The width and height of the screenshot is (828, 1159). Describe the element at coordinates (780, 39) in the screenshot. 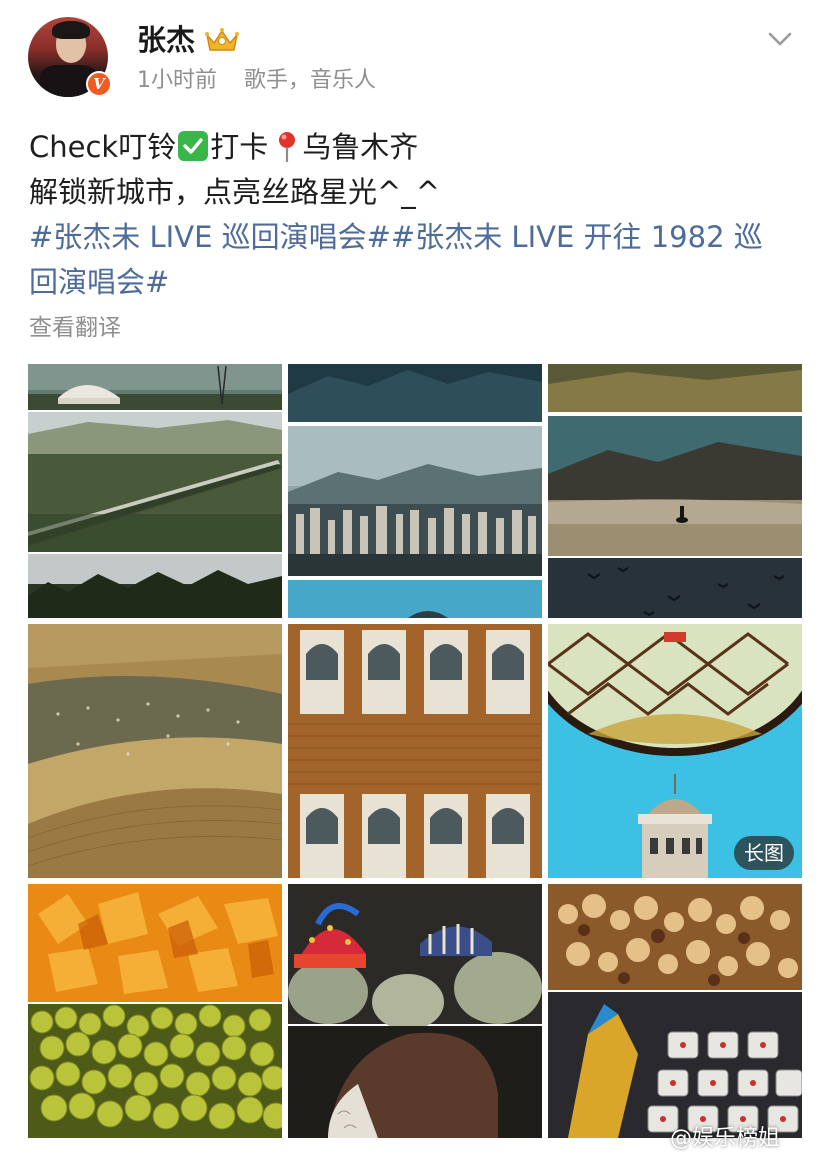

I see `chevron-down-icon` at that location.